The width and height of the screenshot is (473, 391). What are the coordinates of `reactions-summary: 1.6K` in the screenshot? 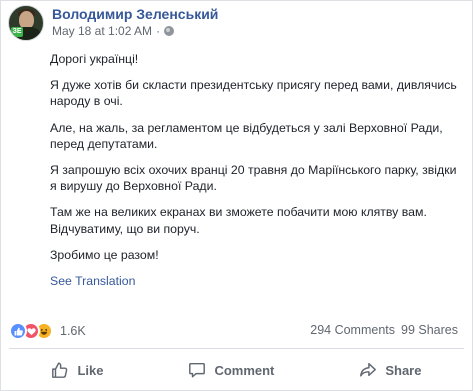 It's located at (47, 331).